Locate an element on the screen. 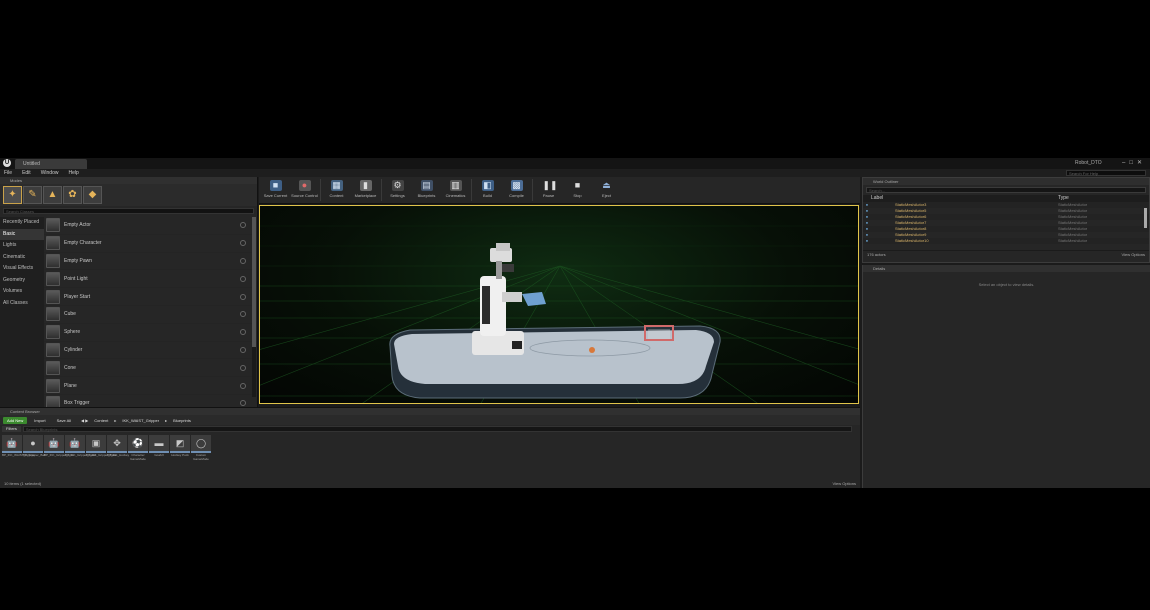  cinematics-button: ▥ Cinematics is located at coordinates (455, 190).